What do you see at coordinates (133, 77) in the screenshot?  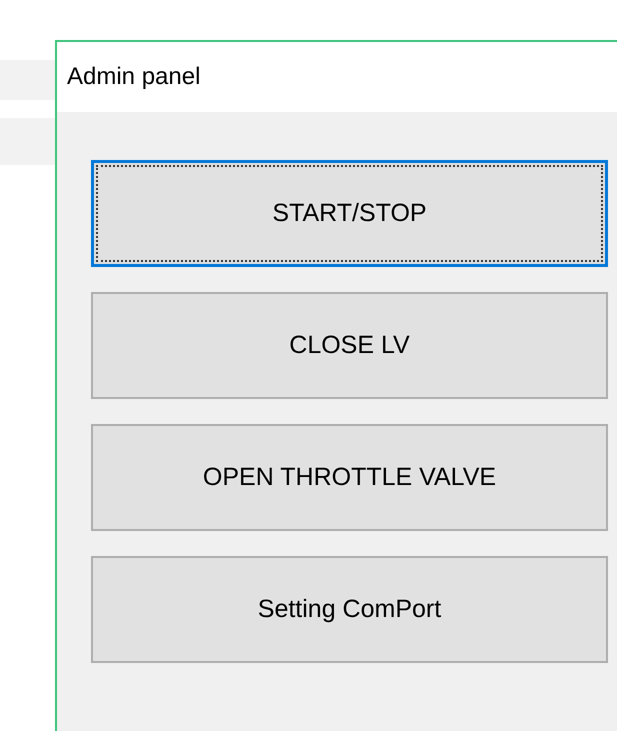 I see `window-title: Admin panel` at bounding box center [133, 77].